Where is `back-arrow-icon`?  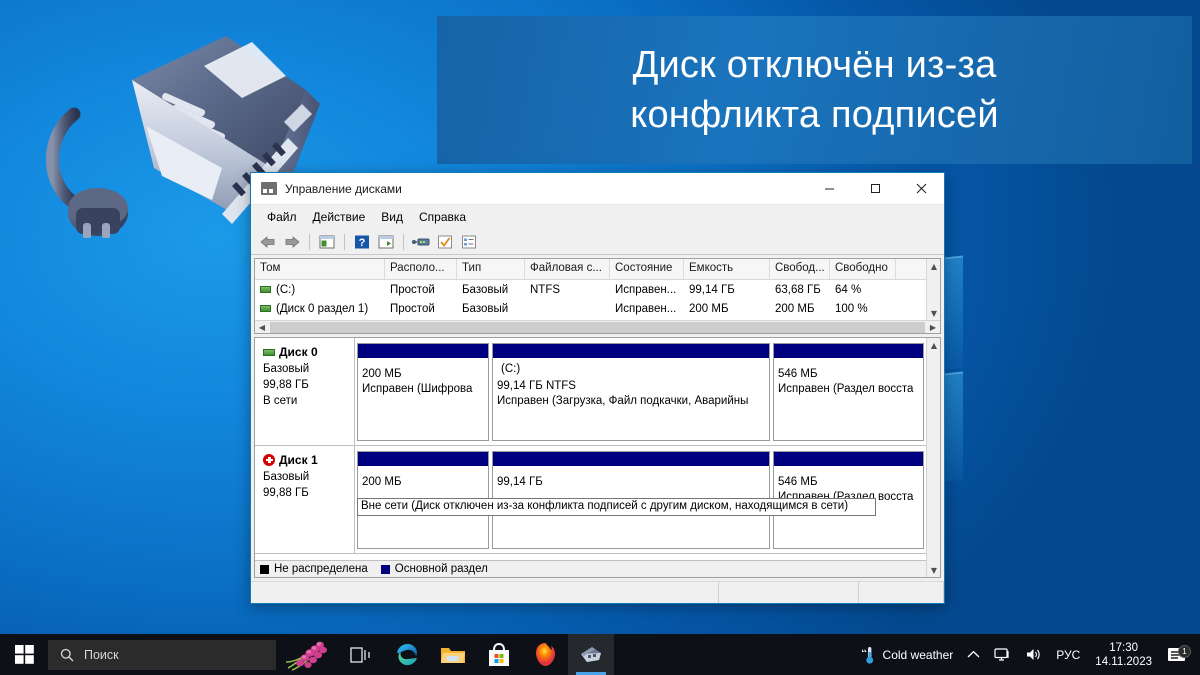
back-arrow-icon is located at coordinates (268, 242).